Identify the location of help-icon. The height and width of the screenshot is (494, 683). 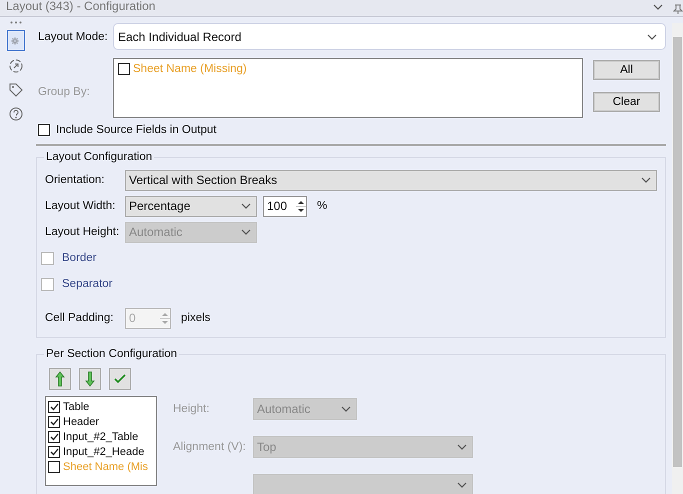
(16, 114).